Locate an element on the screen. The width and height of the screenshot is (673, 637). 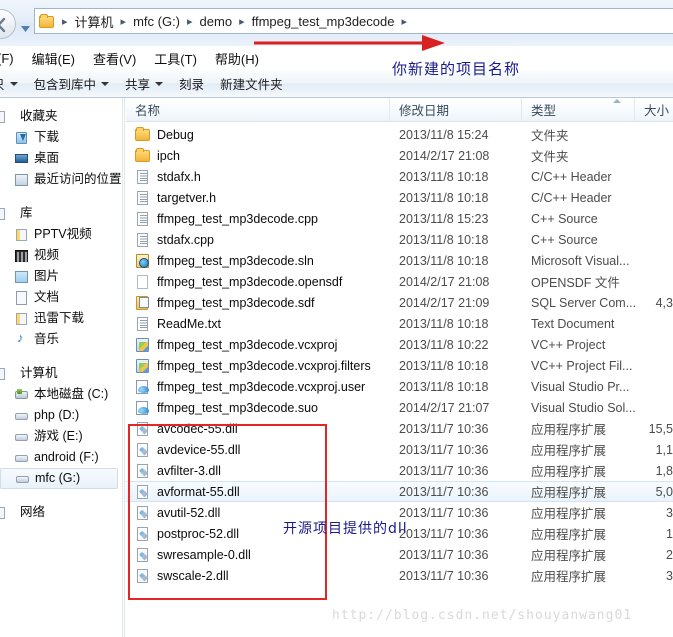
table-row: stdafx.h 2013/11/8 10:18 C/C++ Header is located at coordinates (399, 176).